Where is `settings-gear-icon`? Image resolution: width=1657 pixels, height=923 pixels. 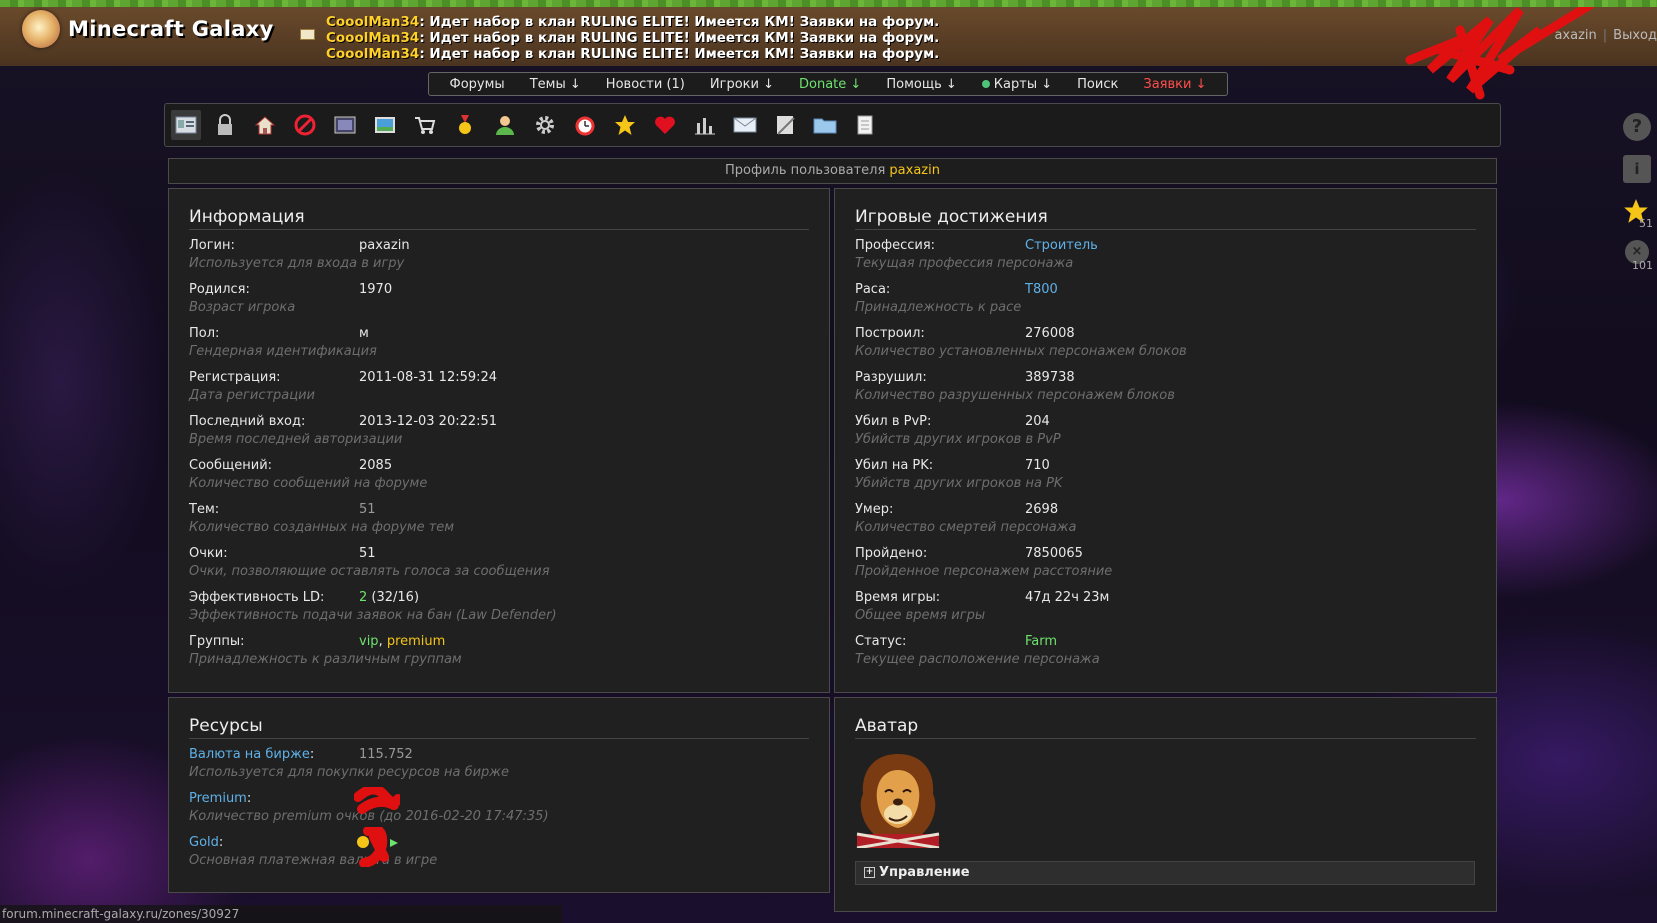
settings-gear-icon is located at coordinates (545, 125).